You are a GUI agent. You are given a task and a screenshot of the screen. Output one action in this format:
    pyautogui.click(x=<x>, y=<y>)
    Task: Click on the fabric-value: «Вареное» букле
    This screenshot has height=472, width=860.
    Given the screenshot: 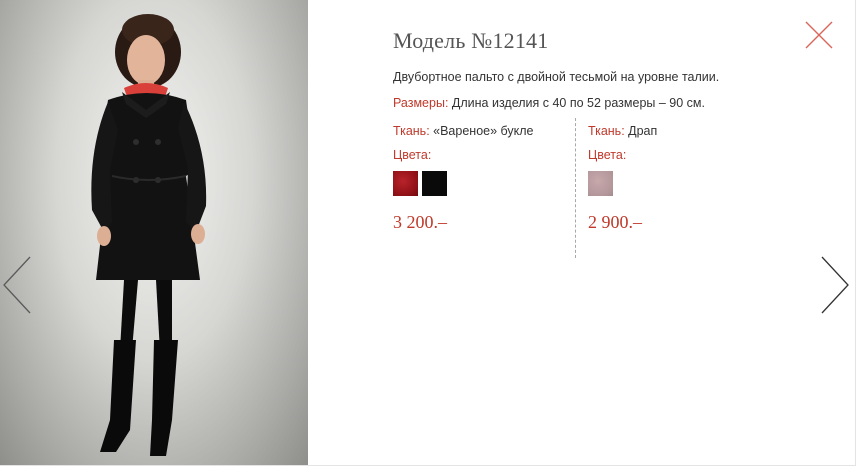 What is the action you would take?
    pyautogui.click(x=481, y=131)
    